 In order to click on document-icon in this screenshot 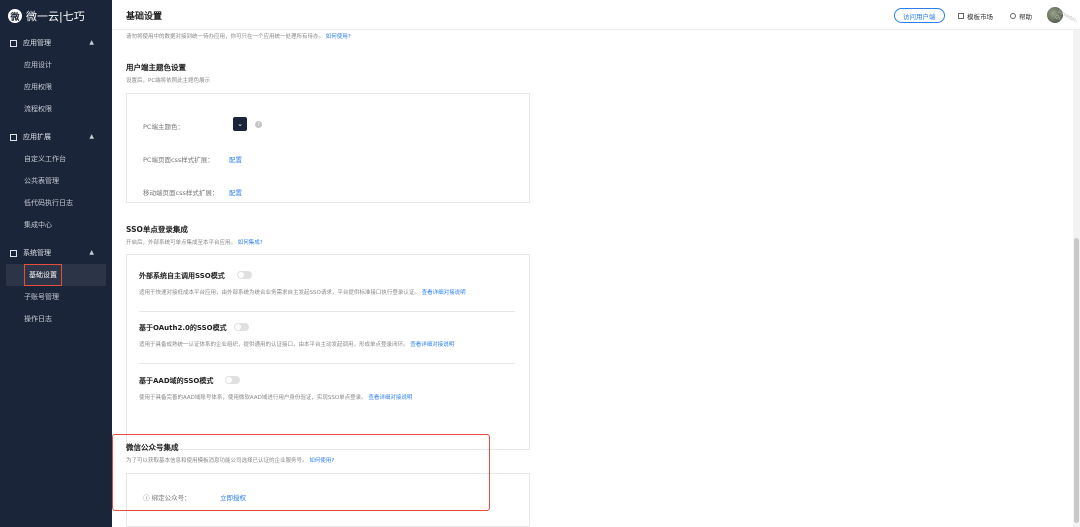, I will do `click(13, 137)`.